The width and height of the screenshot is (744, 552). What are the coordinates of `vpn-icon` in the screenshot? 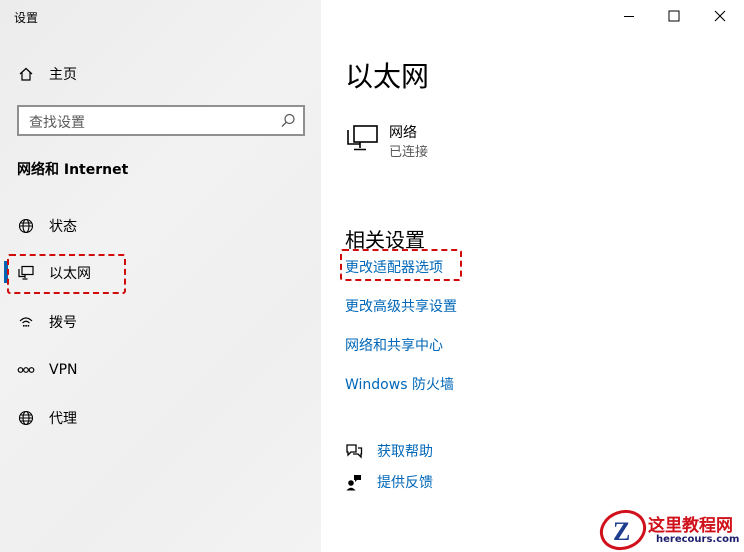 It's located at (26, 370).